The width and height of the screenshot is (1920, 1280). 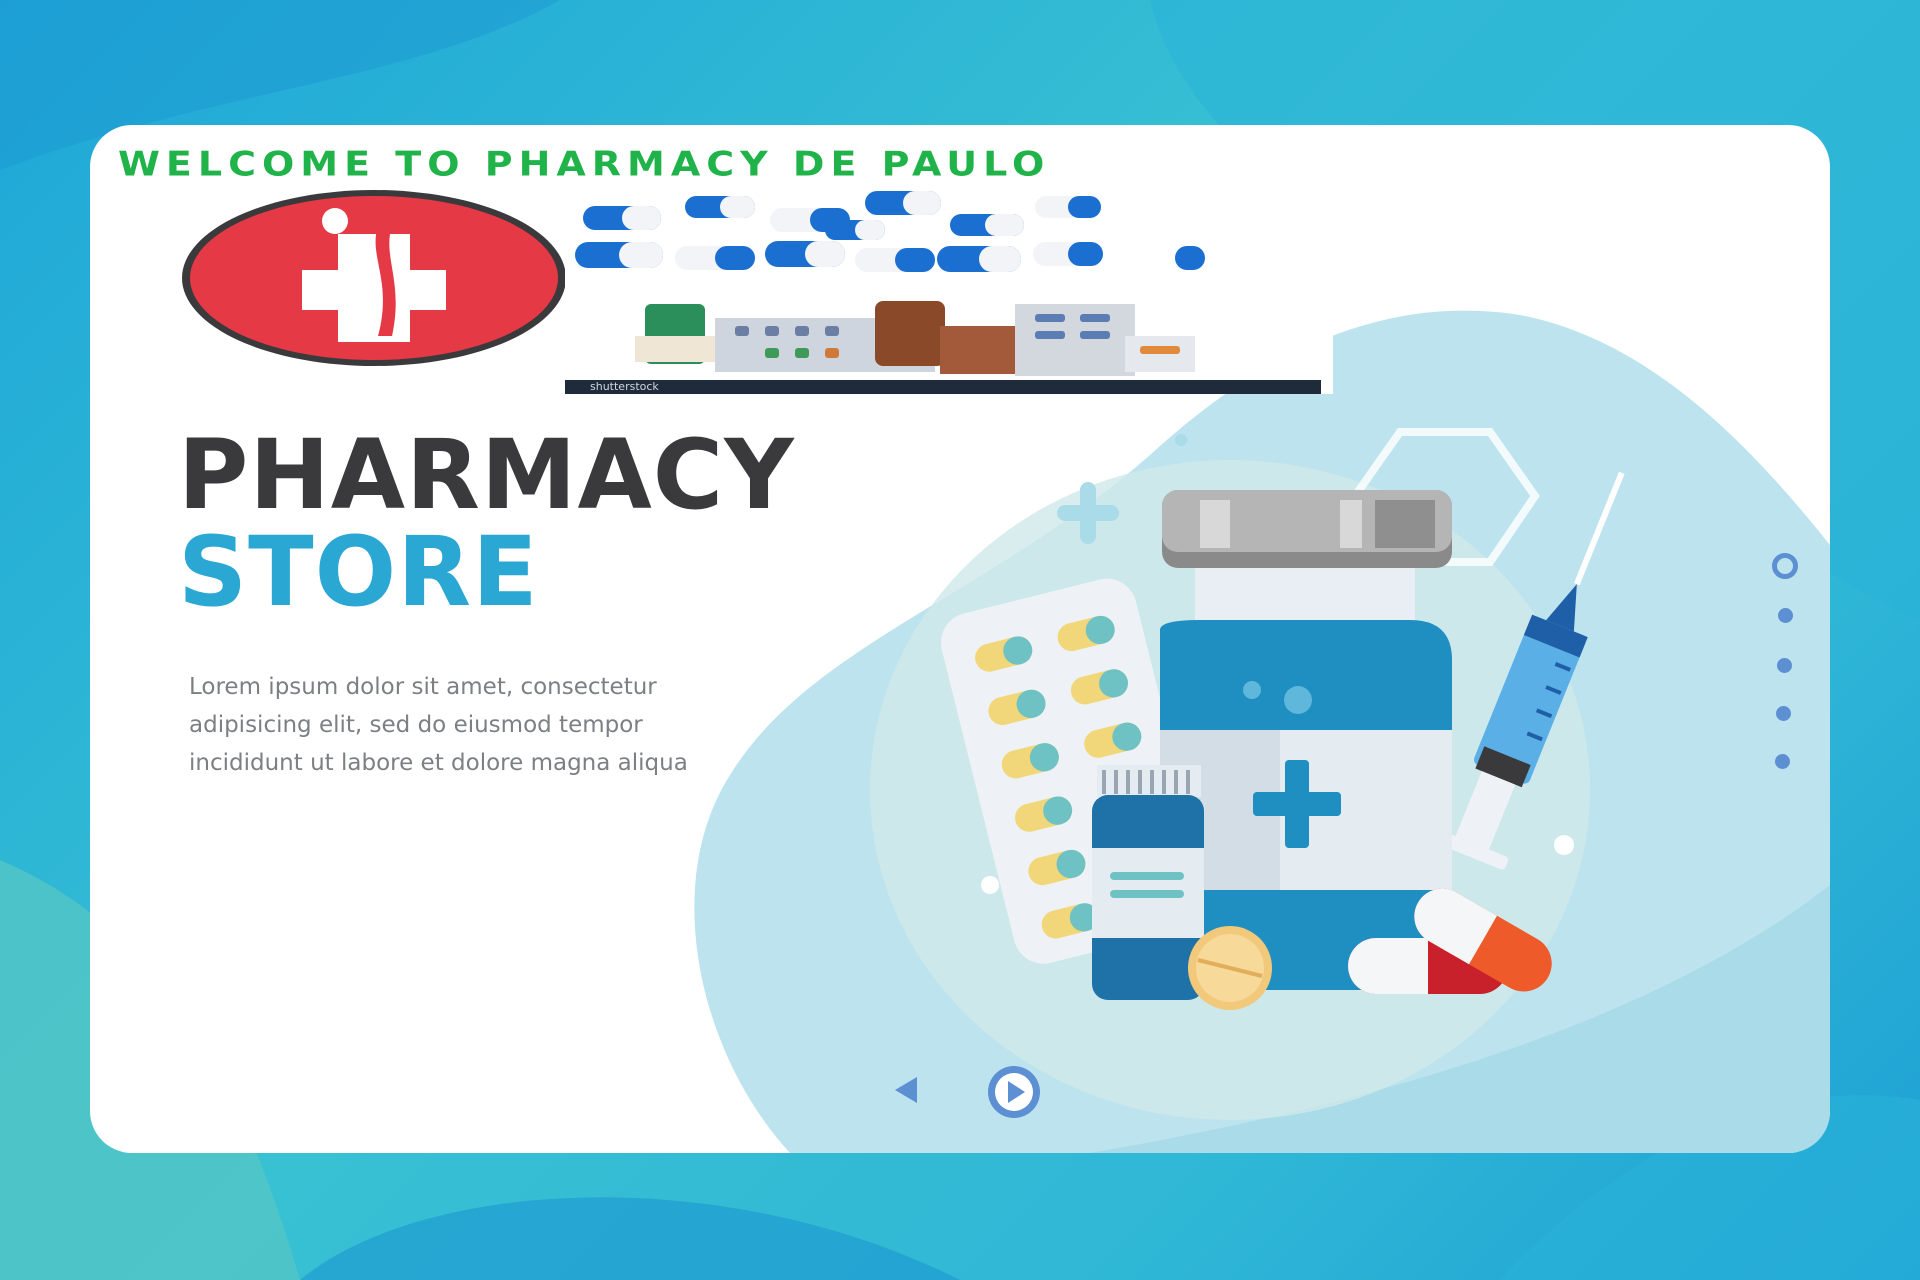 What do you see at coordinates (1230, 968) in the screenshot?
I see `tablet-icon` at bounding box center [1230, 968].